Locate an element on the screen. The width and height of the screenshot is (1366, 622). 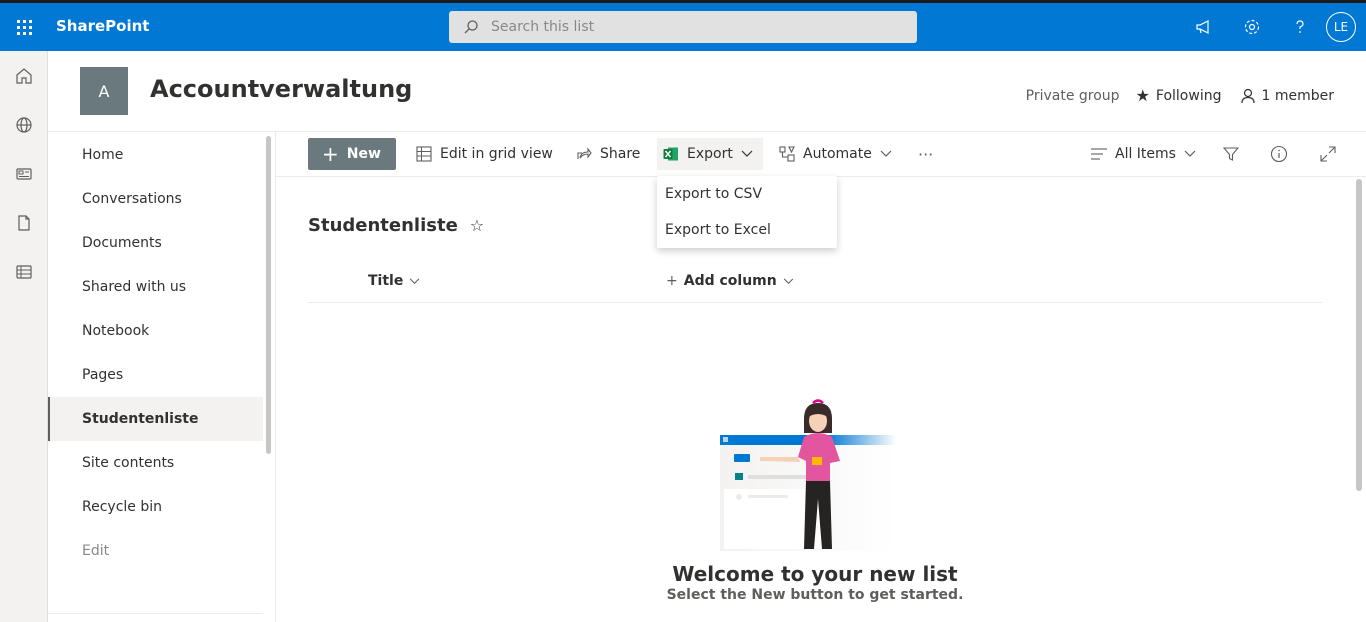
nav-item-documents: Documents is located at coordinates (155, 243).